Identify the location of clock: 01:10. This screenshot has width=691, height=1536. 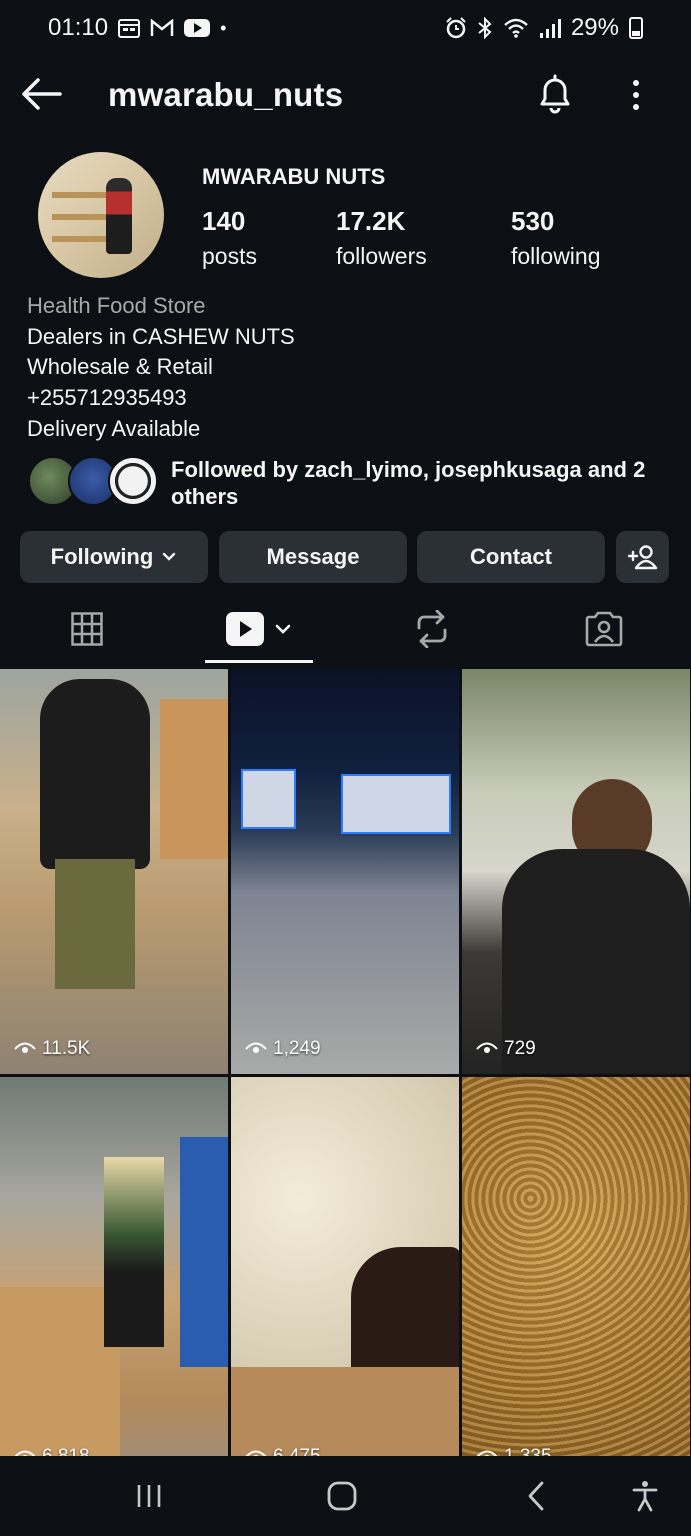
(78, 27).